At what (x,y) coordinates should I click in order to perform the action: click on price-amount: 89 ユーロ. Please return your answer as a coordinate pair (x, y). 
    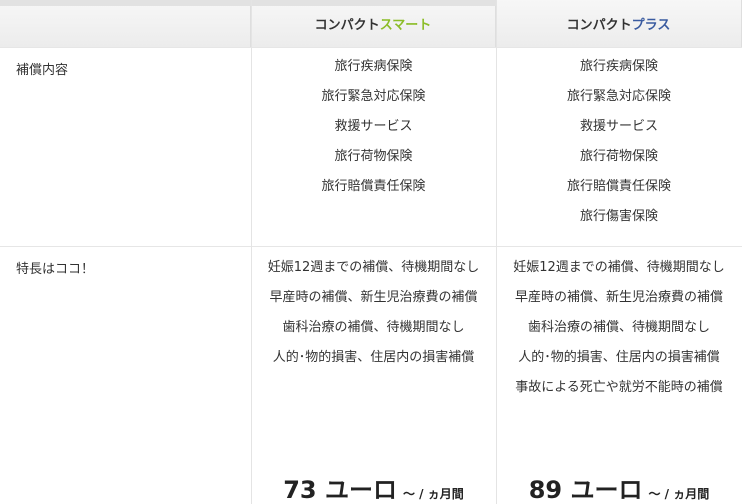
    Looking at the image, I should click on (585, 490).